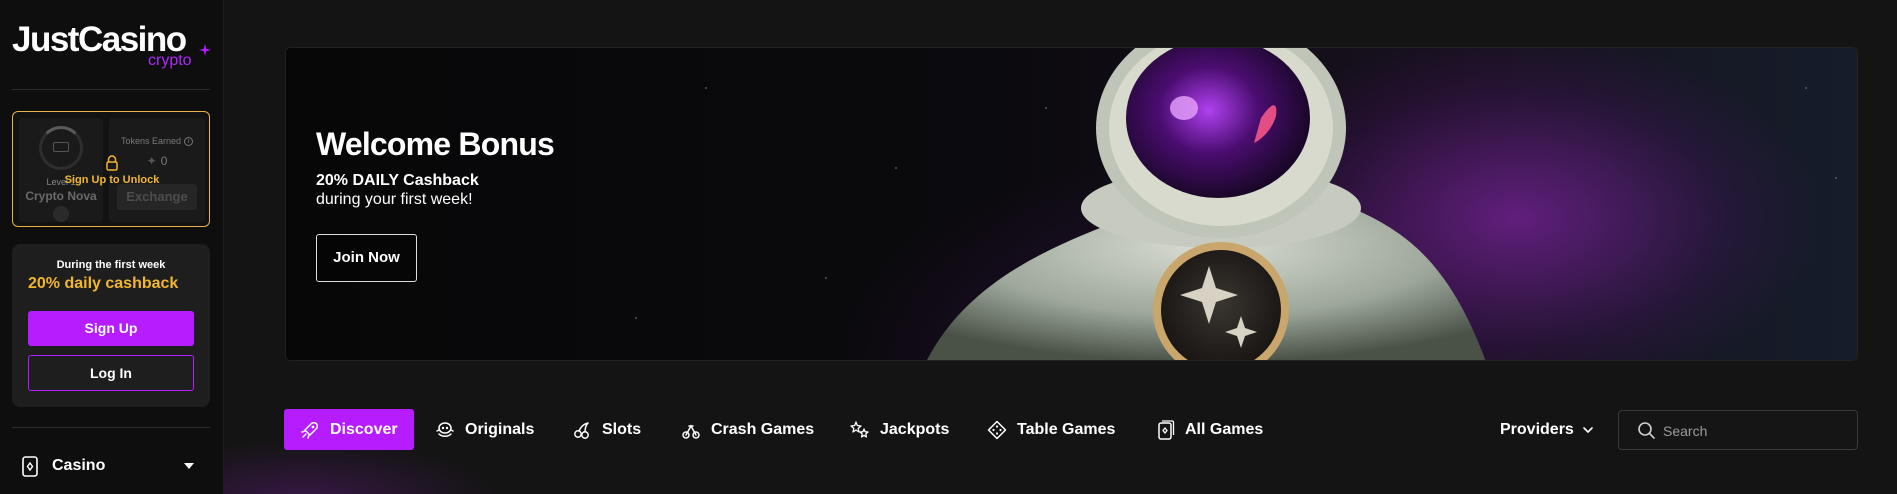  What do you see at coordinates (364, 429) in the screenshot?
I see `tab-label: Discover` at bounding box center [364, 429].